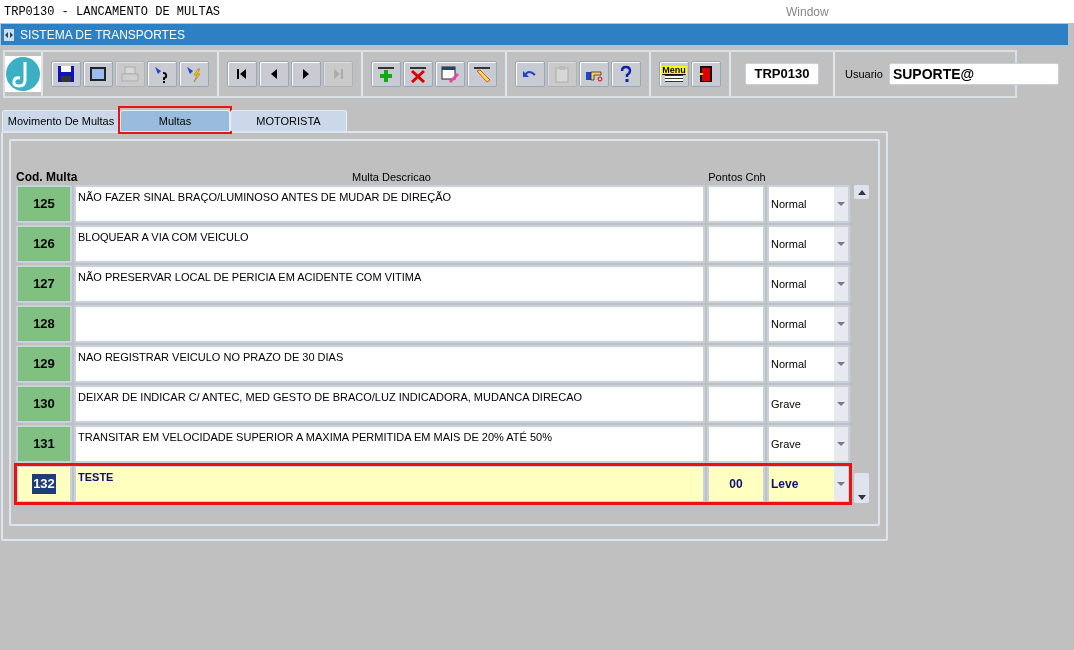  What do you see at coordinates (288, 120) in the screenshot?
I see `tab: MOTORISTA` at bounding box center [288, 120].